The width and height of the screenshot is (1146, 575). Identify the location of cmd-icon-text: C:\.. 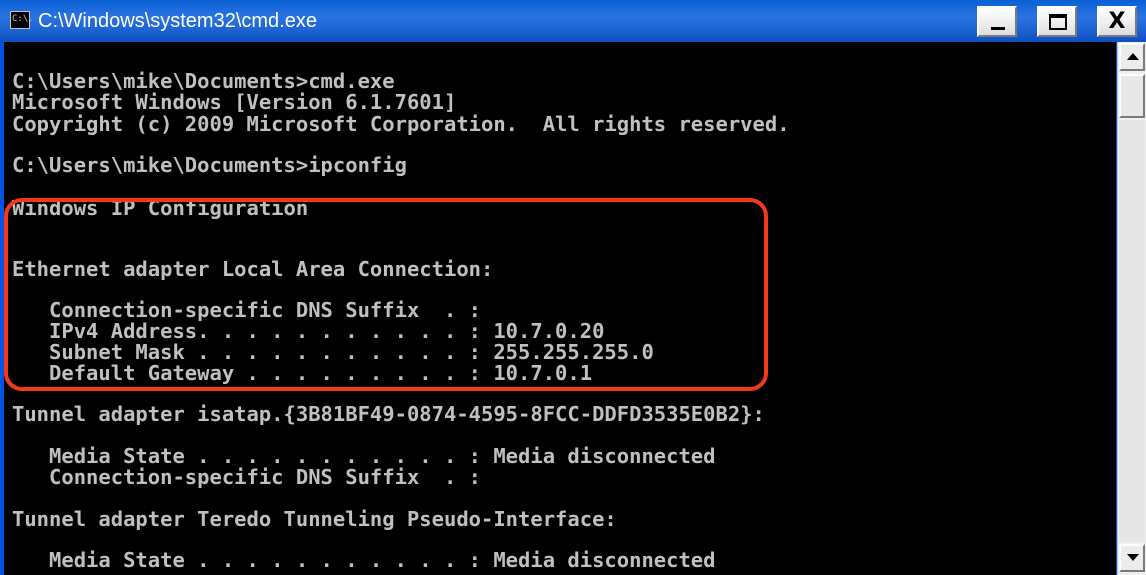
(23, 19).